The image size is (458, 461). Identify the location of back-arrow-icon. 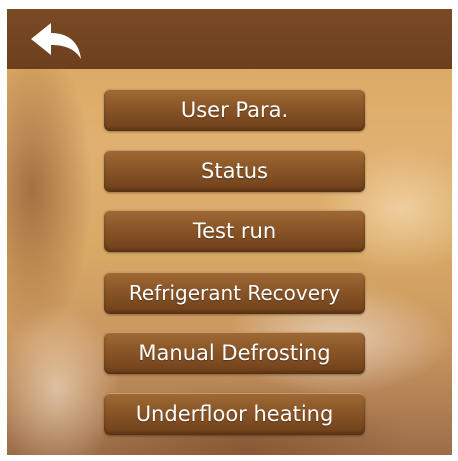
(57, 41).